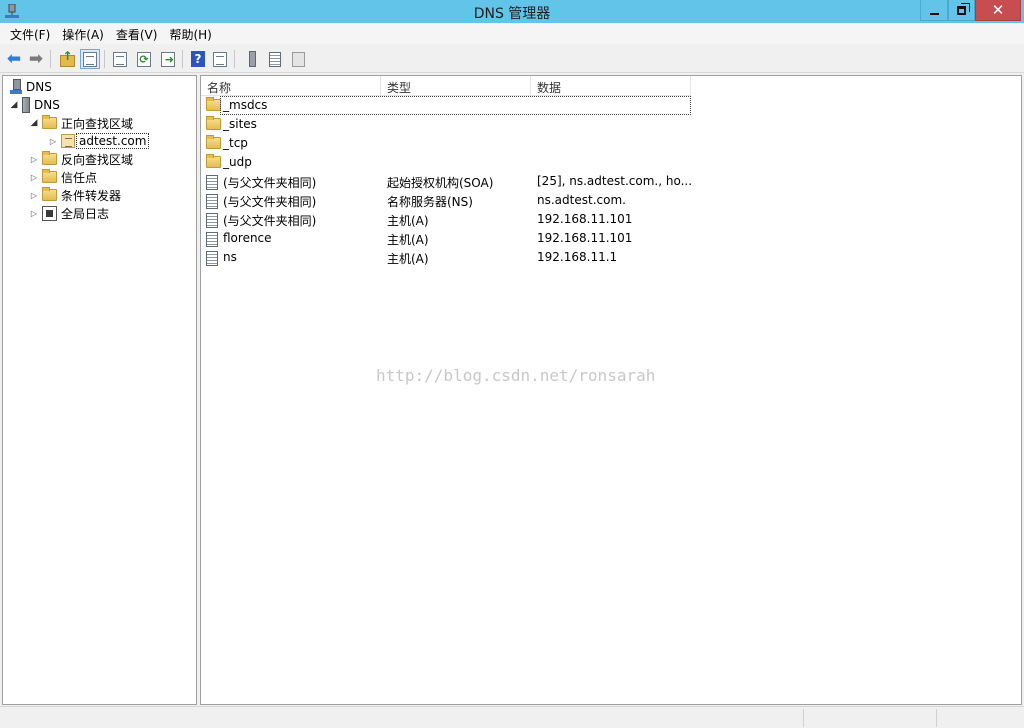 The width and height of the screenshot is (1024, 728). Describe the element at coordinates (516, 375) in the screenshot. I see `watermark-text: http://blog.csdn.net/ronsarah` at that location.